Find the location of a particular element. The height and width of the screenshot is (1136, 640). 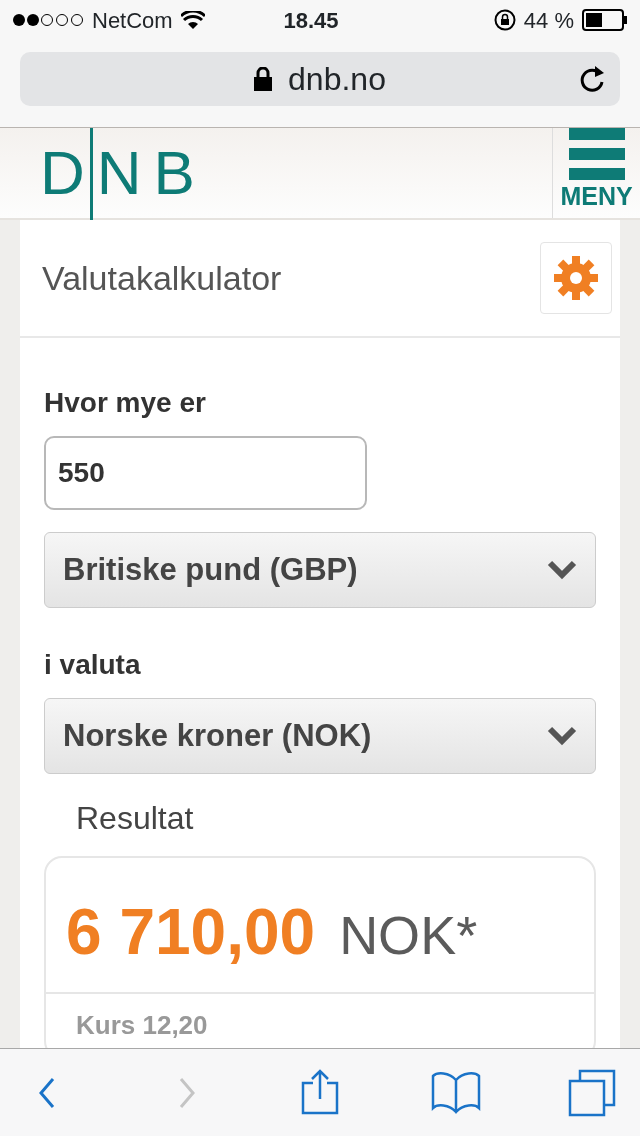

wifi-icon is located at coordinates (192, 20).